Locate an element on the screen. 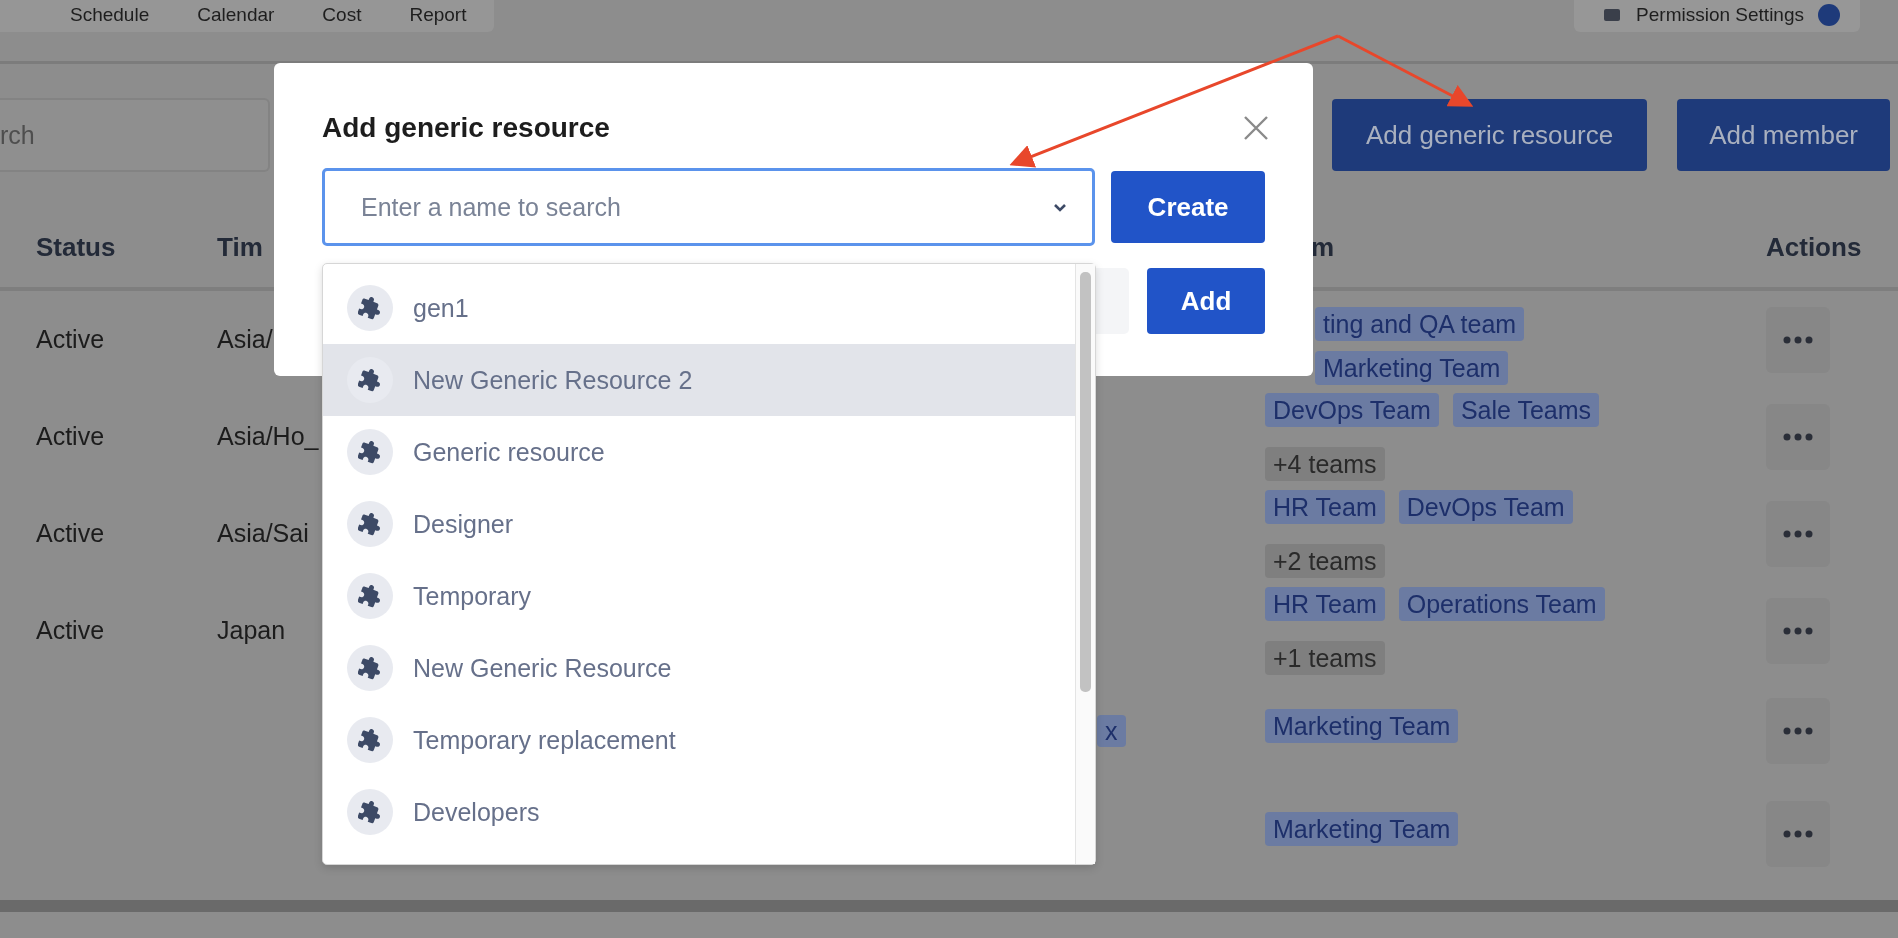  nav-tab: Cost is located at coordinates (342, 15).